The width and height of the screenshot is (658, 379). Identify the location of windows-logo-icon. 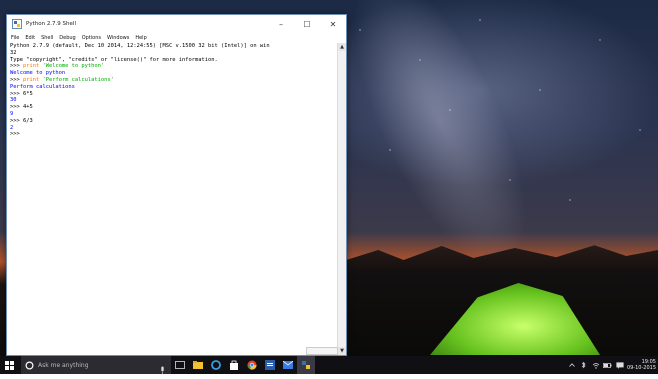
(9, 365).